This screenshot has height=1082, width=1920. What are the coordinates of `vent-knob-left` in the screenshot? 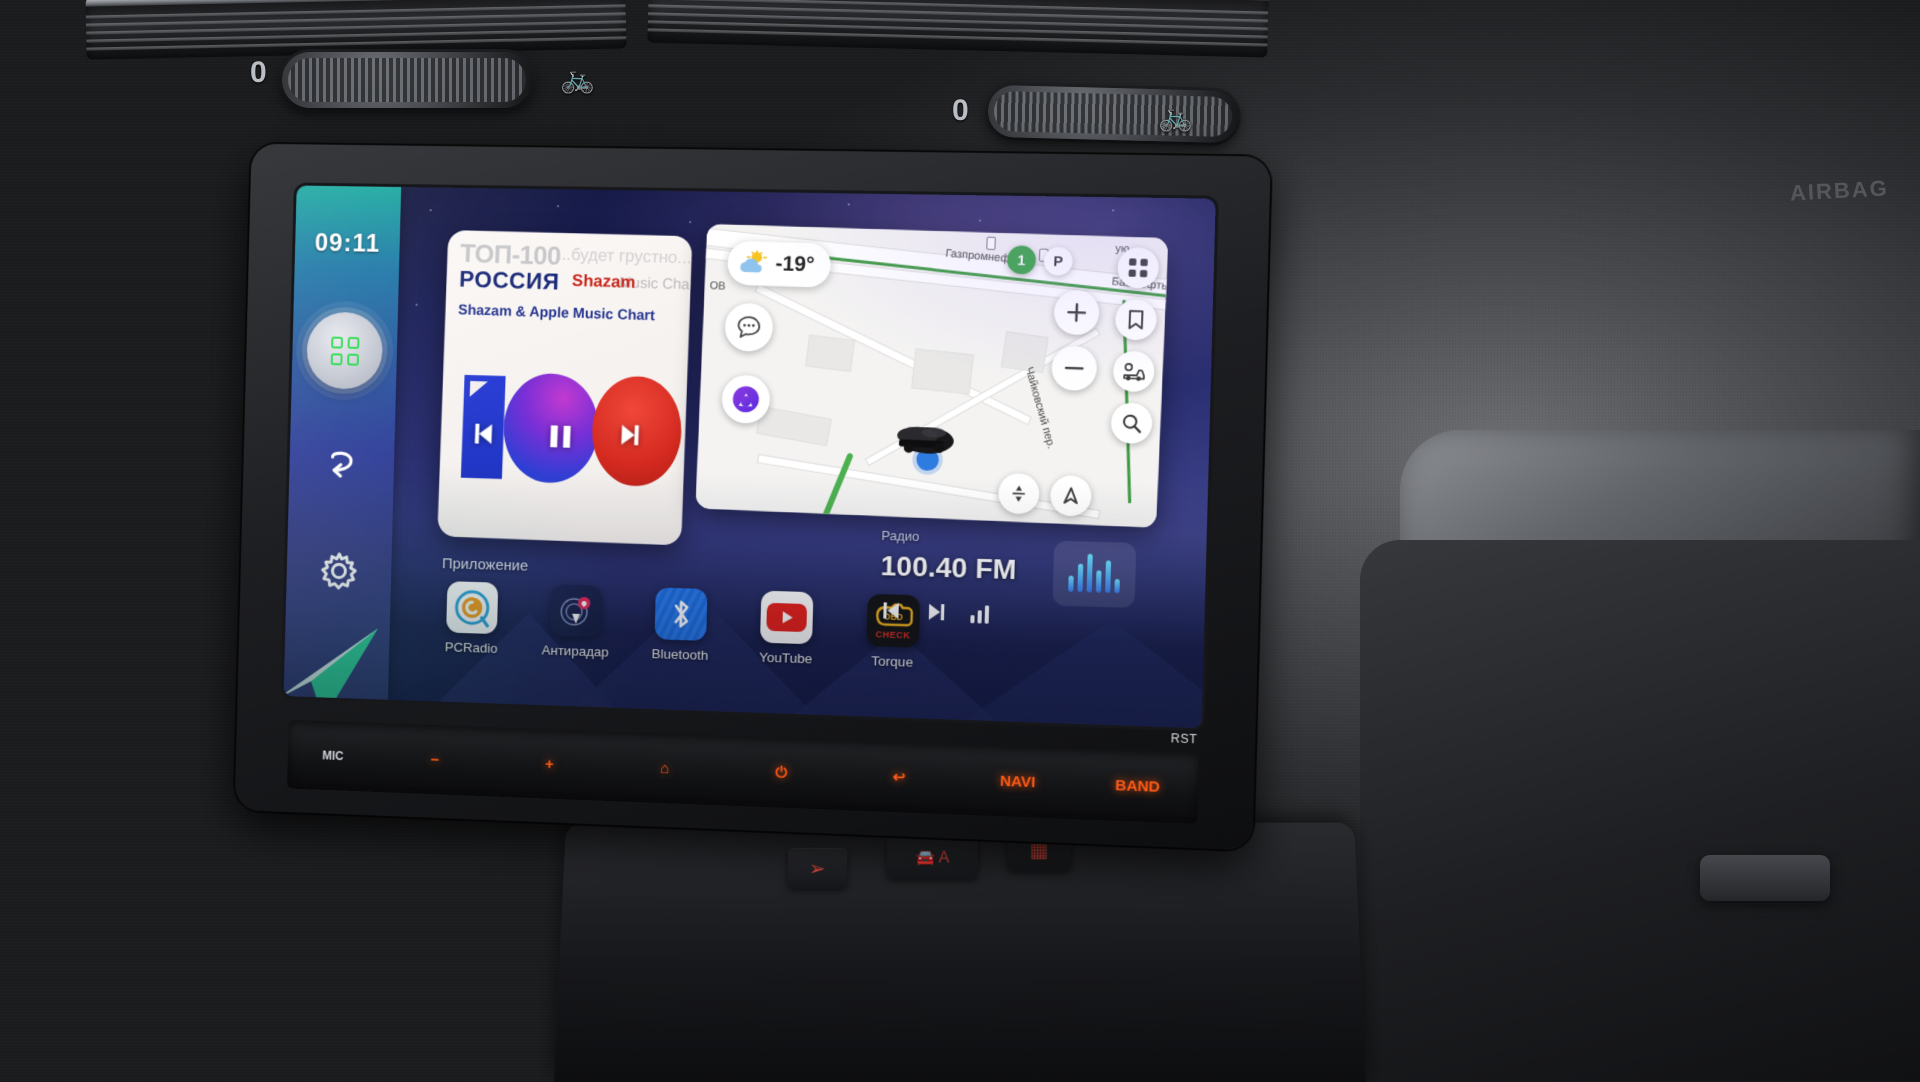 It's located at (407, 80).